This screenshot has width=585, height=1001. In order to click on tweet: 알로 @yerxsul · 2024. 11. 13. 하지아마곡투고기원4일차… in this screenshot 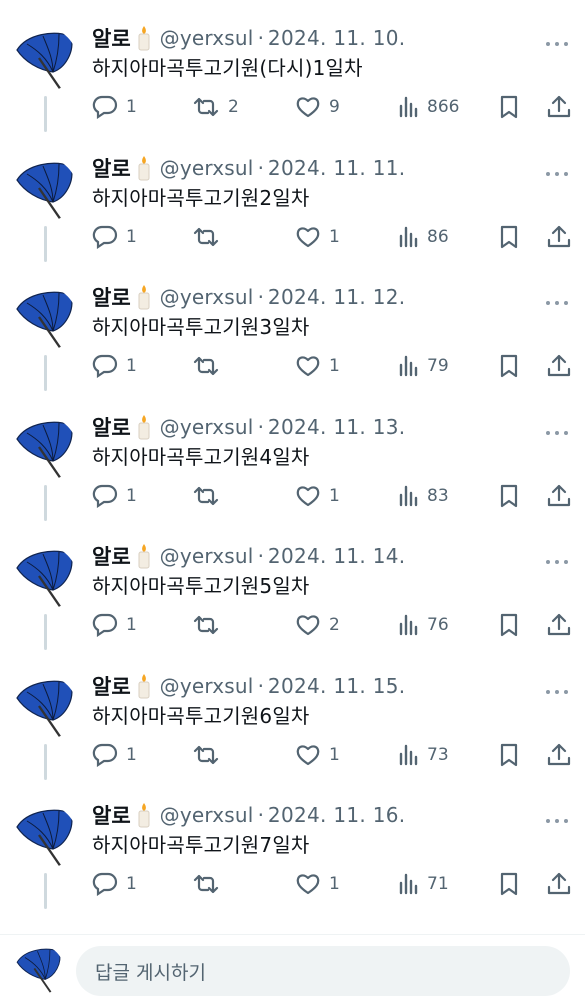, I will do `click(292, 455)`.